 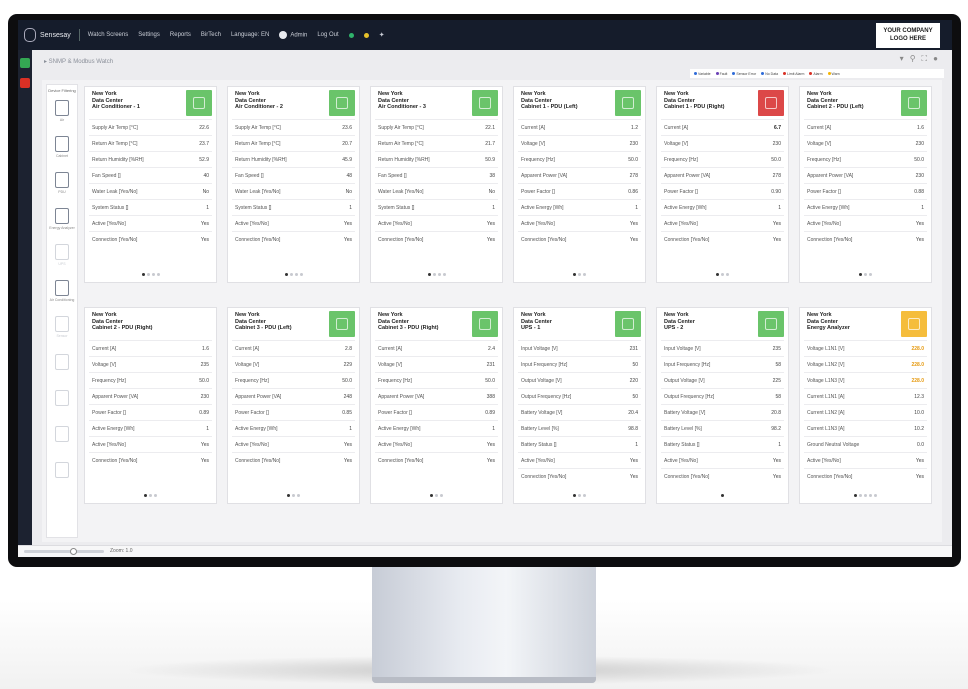 I want to click on metric-label: Apparent Power [VA], so click(x=401, y=396).